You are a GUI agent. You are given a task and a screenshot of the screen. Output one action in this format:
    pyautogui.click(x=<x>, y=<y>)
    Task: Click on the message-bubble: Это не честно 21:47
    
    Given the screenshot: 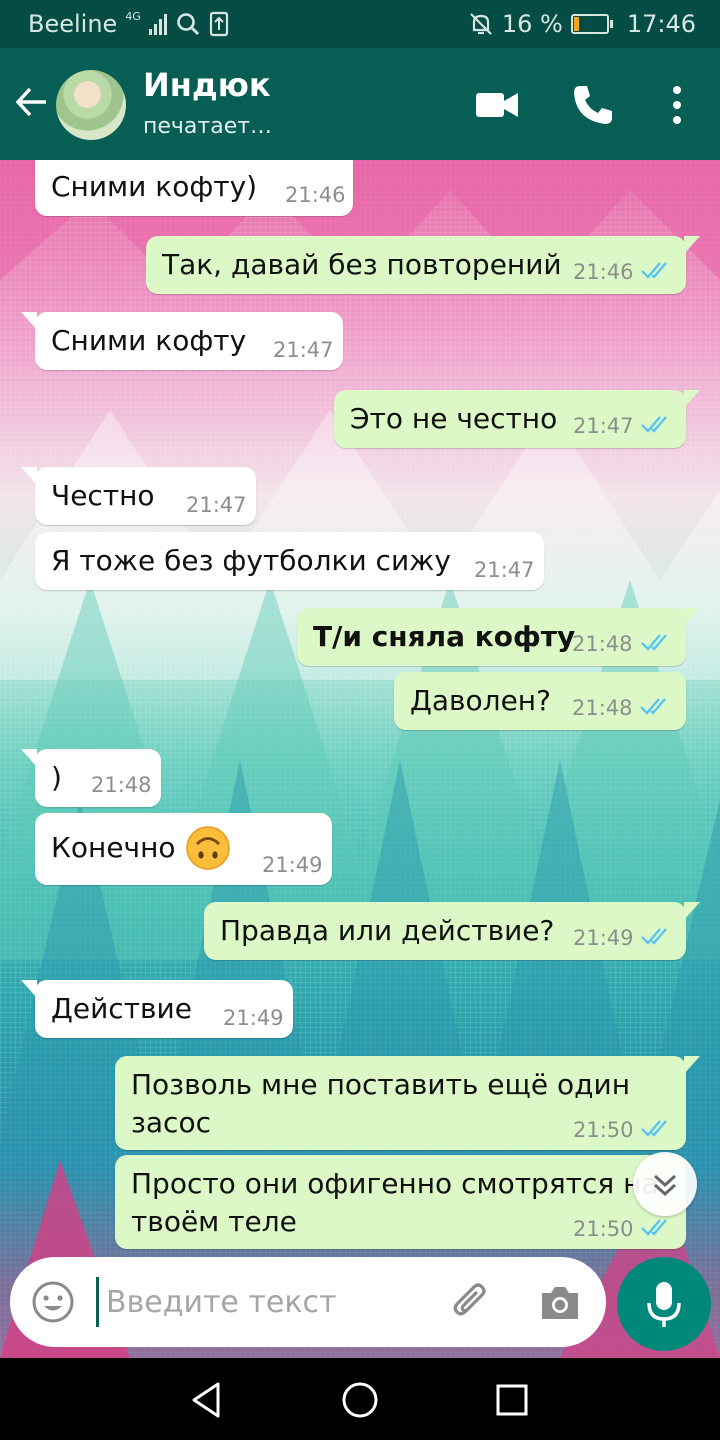 What is the action you would take?
    pyautogui.click(x=517, y=419)
    